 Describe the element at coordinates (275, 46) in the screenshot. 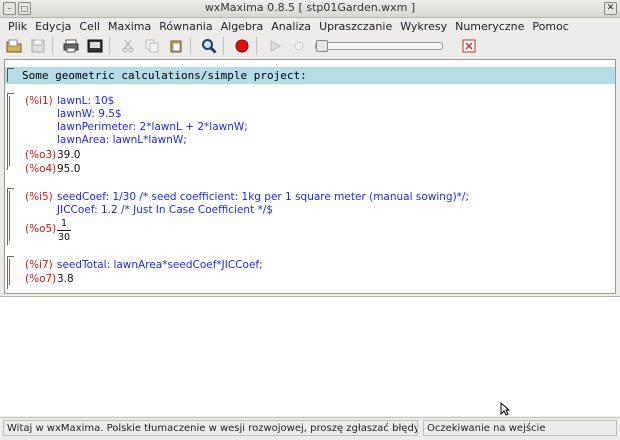

I see `play-icon` at that location.